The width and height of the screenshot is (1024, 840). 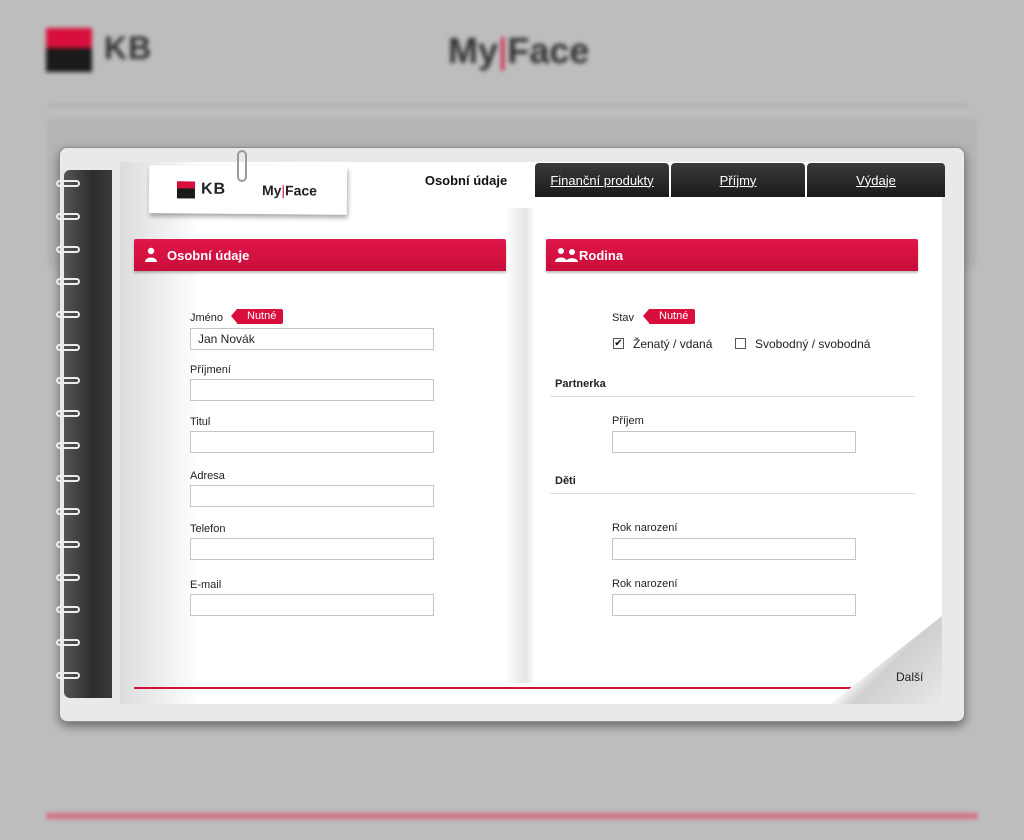 What do you see at coordinates (734, 442) in the screenshot?
I see `partner-income-field` at bounding box center [734, 442].